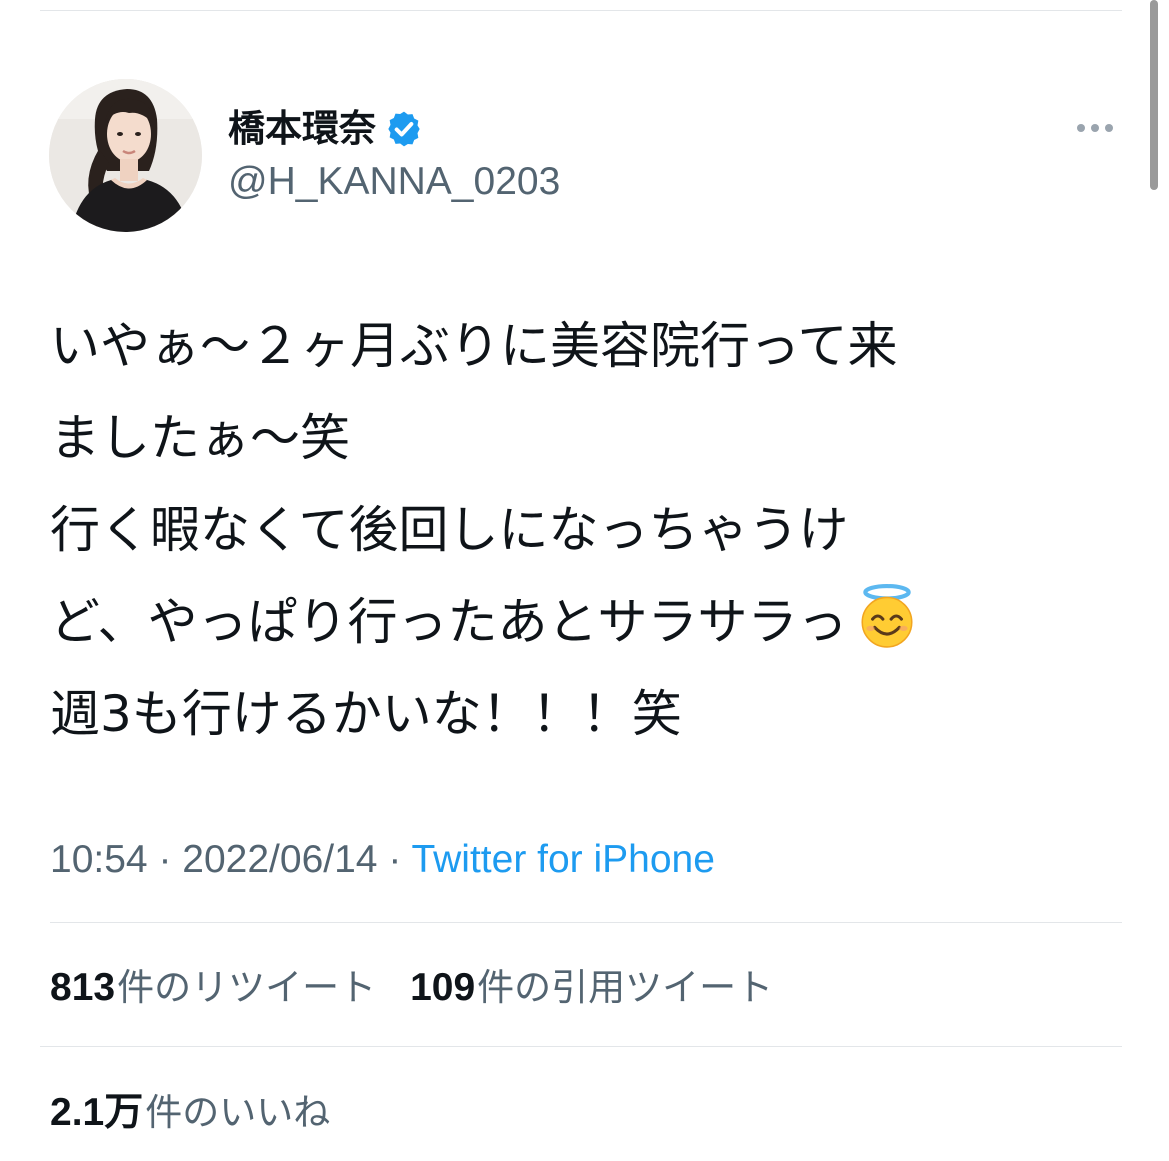  What do you see at coordinates (279, 859) in the screenshot?
I see `tweet-date: 2022/06/14` at bounding box center [279, 859].